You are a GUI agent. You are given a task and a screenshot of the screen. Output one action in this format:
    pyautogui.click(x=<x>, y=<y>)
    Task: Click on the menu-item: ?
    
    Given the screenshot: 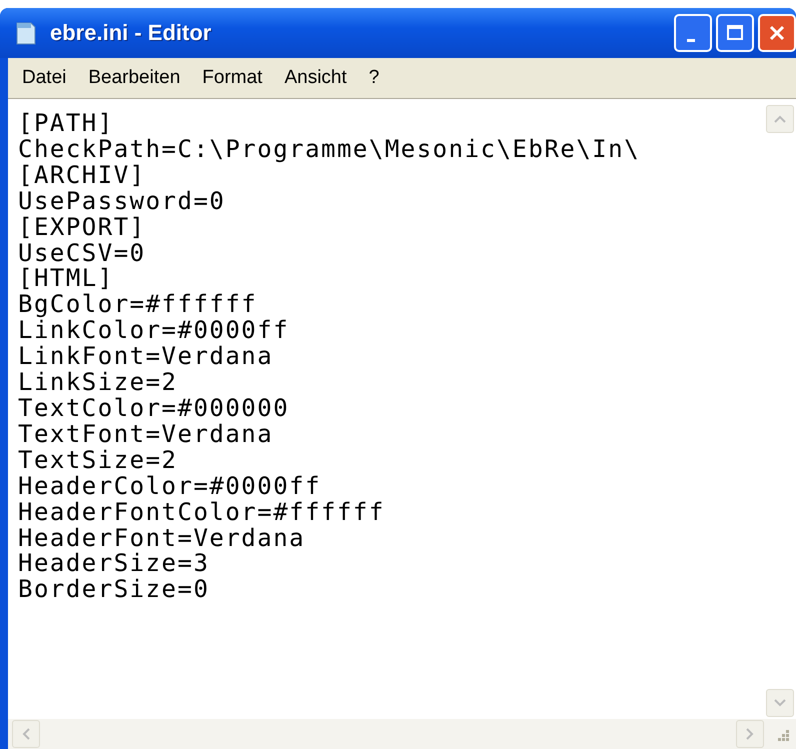 What is the action you would take?
    pyautogui.click(x=374, y=78)
    